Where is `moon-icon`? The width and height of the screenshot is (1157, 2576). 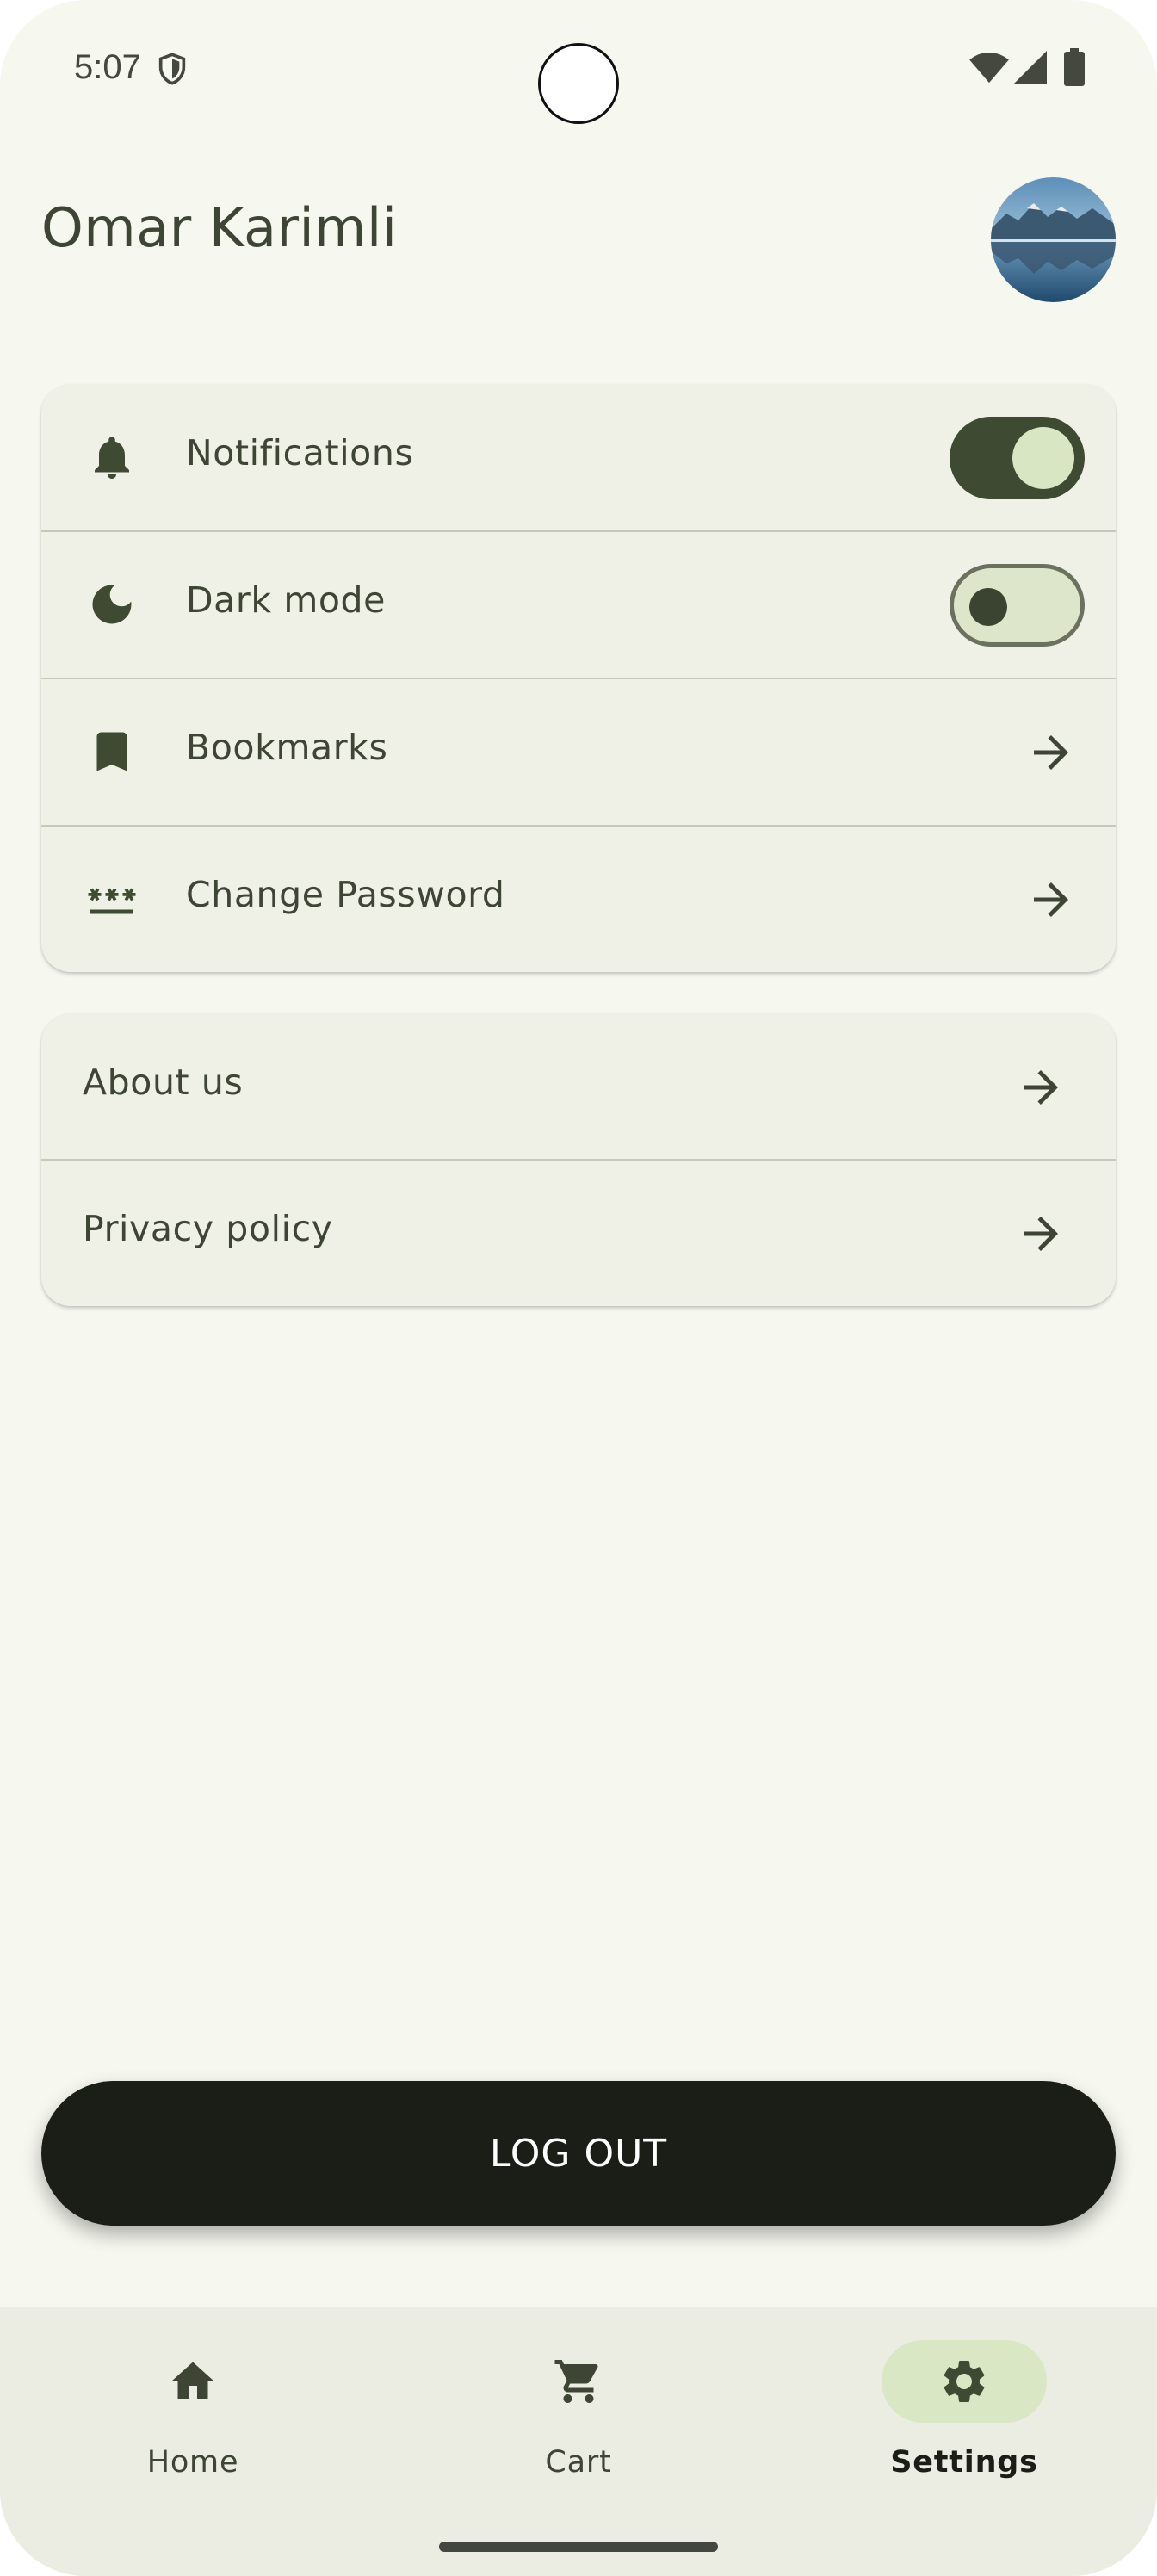
moon-icon is located at coordinates (112, 604).